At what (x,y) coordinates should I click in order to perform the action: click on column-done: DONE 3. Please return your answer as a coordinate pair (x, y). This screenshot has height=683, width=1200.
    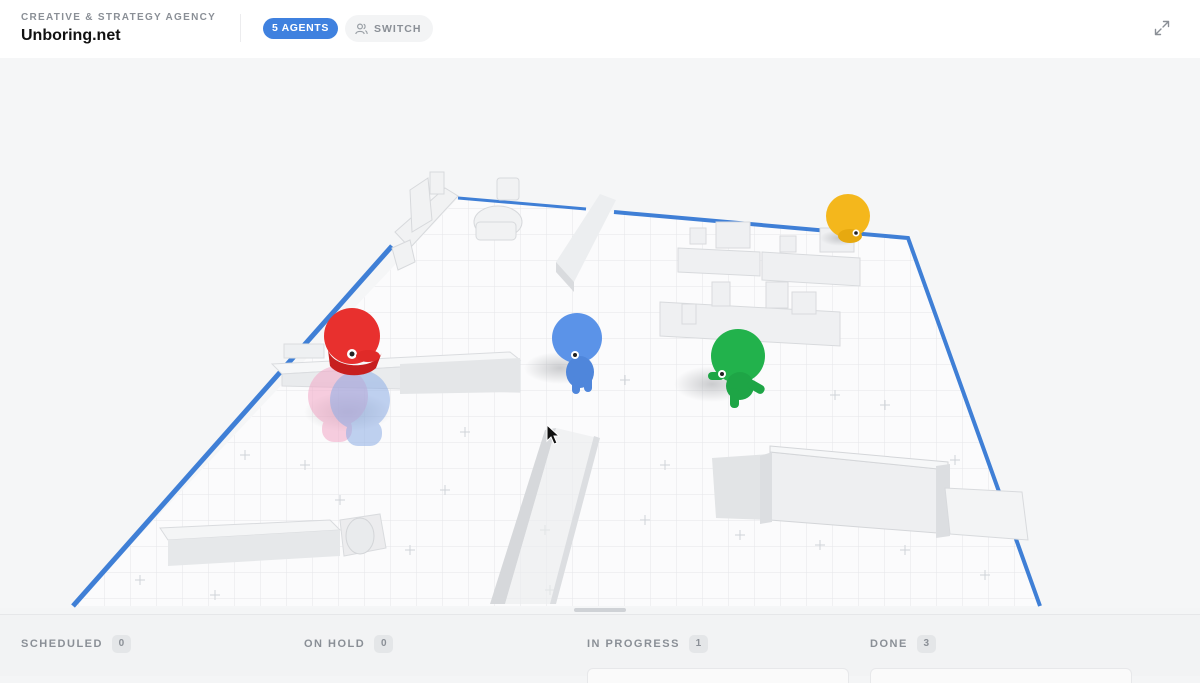
    Looking at the image, I should click on (903, 644).